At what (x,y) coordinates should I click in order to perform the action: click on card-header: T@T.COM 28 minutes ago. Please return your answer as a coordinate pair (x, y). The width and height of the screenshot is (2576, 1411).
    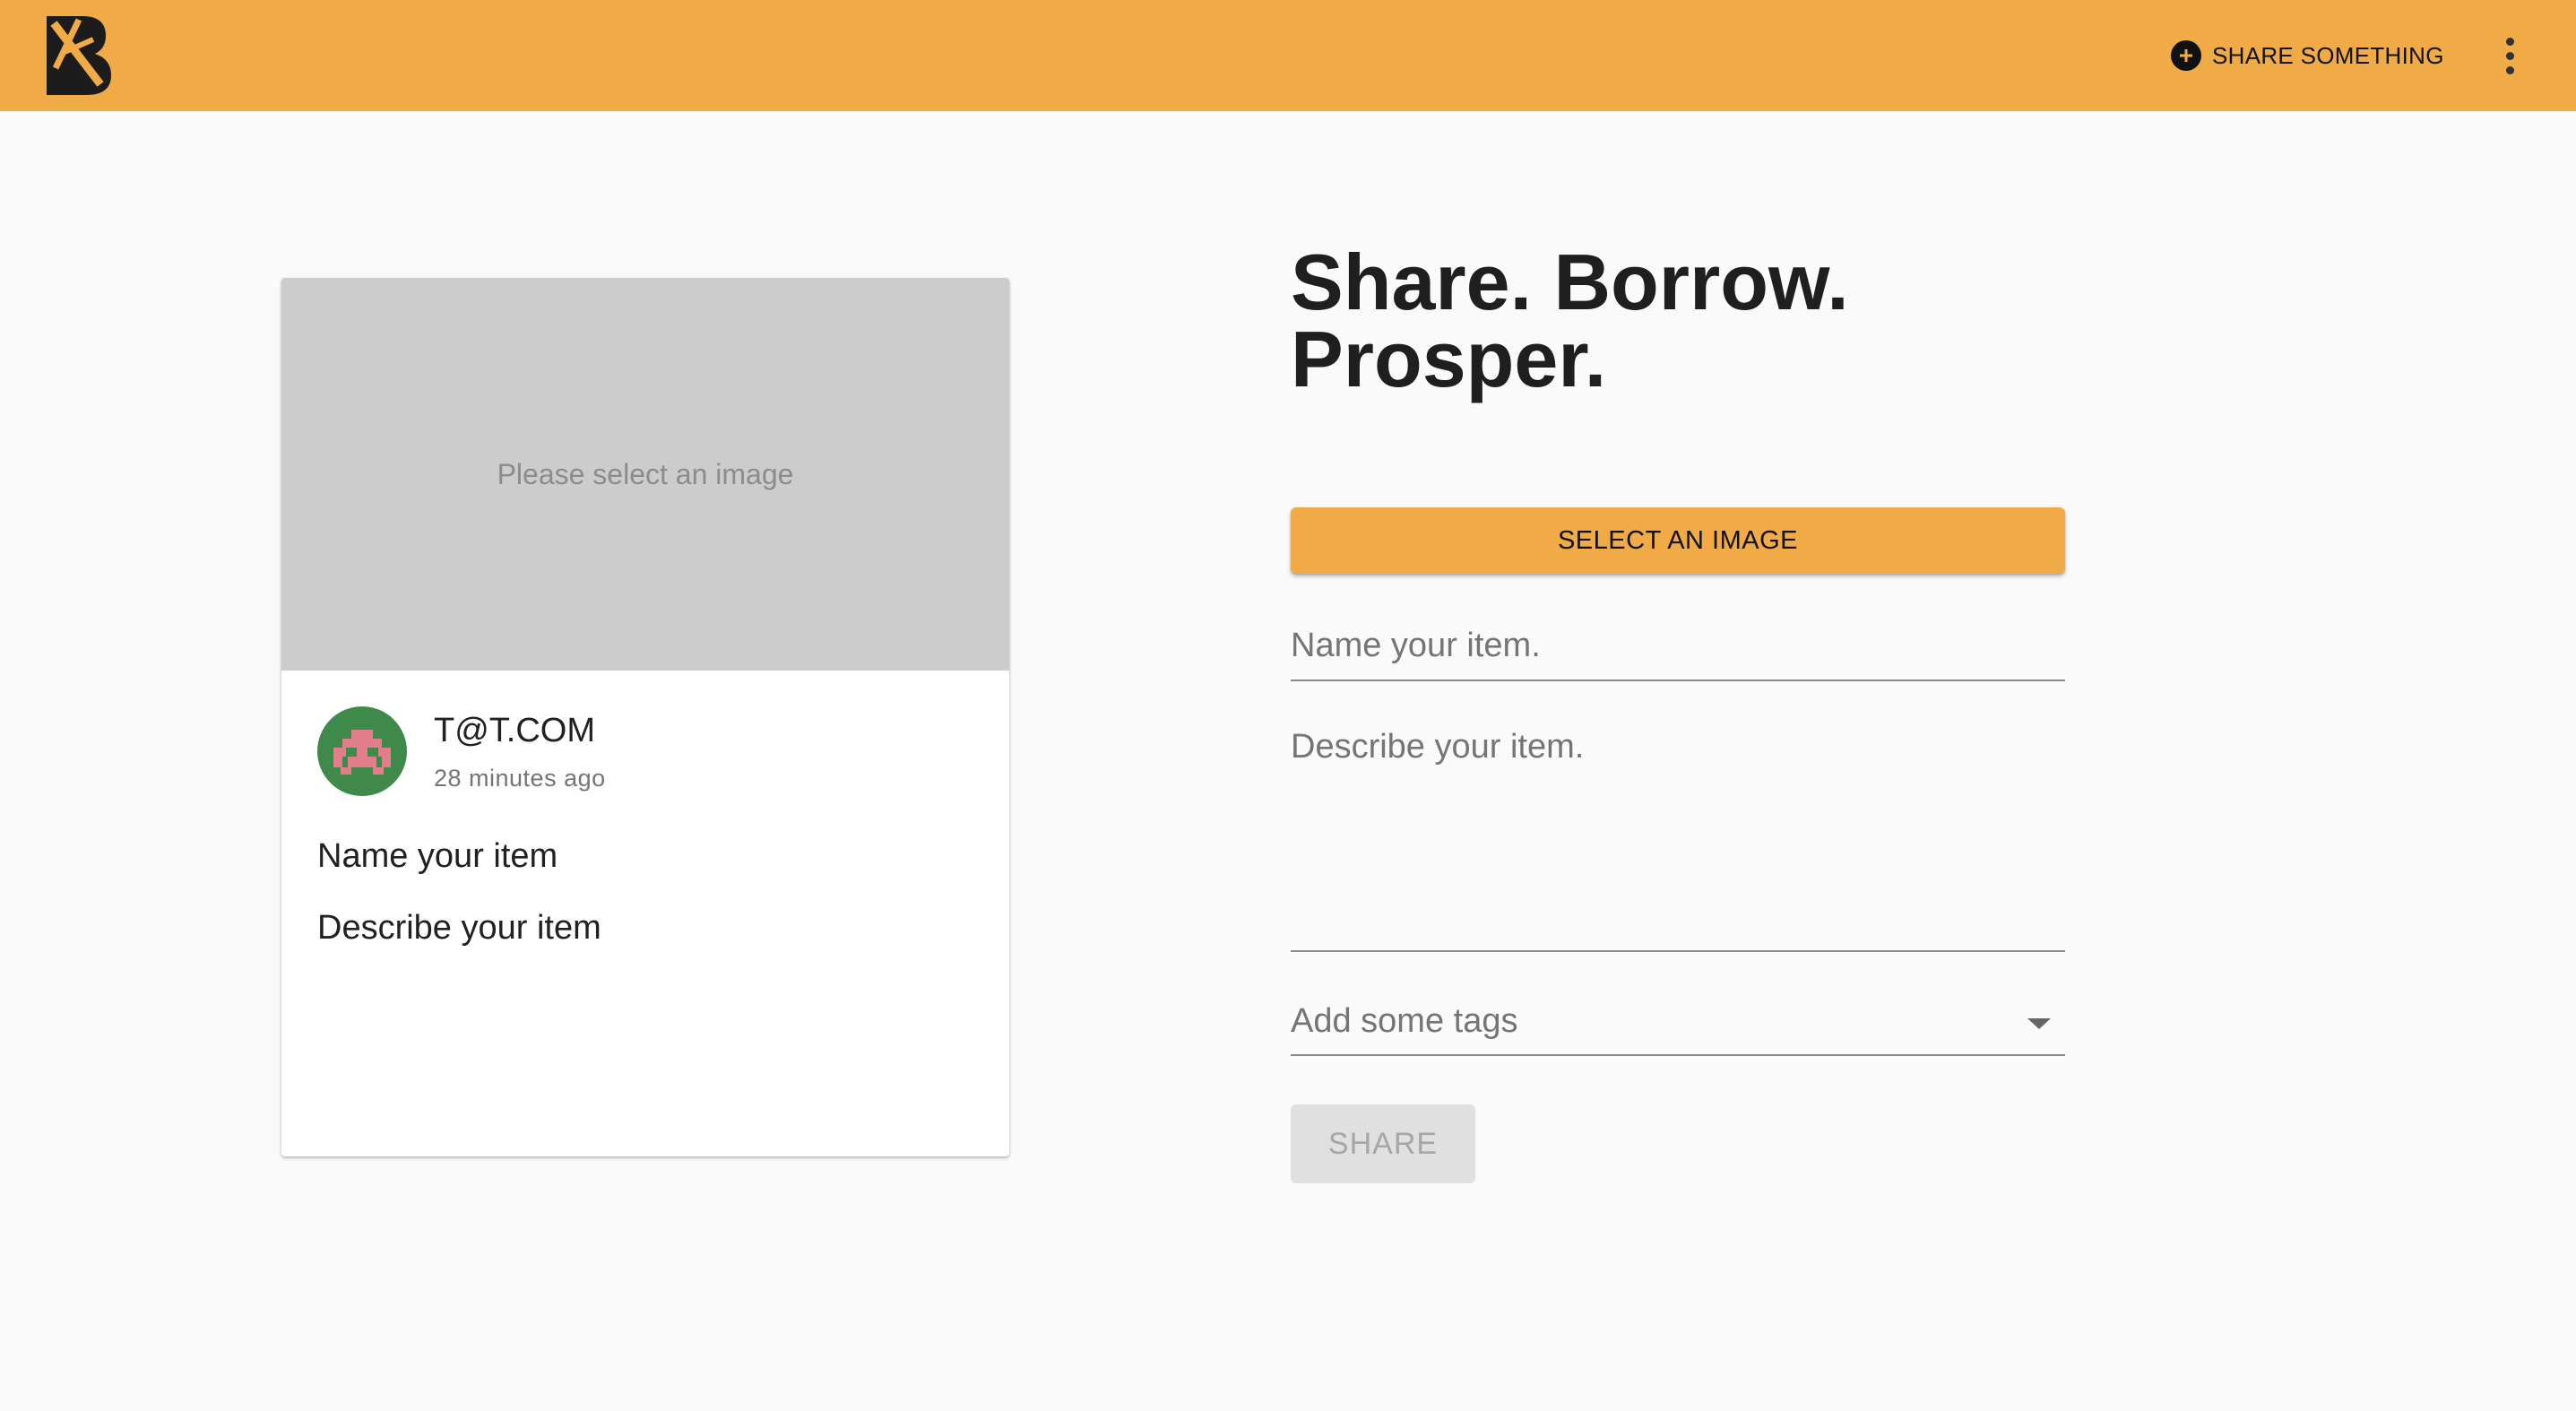
    Looking at the image, I should click on (461, 751).